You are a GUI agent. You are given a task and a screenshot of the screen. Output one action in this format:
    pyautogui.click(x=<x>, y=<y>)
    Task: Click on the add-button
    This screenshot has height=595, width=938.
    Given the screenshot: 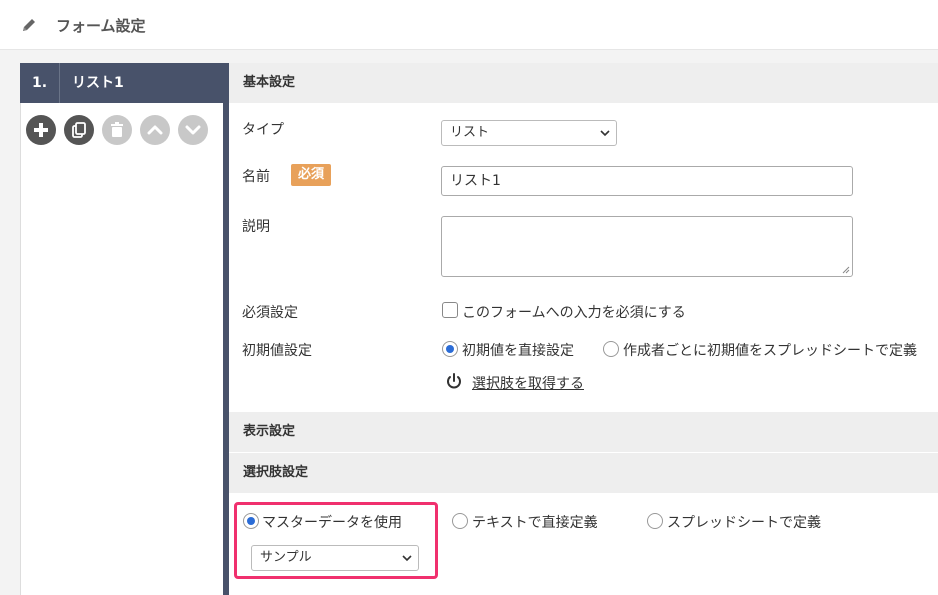 What is the action you would take?
    pyautogui.click(x=41, y=130)
    